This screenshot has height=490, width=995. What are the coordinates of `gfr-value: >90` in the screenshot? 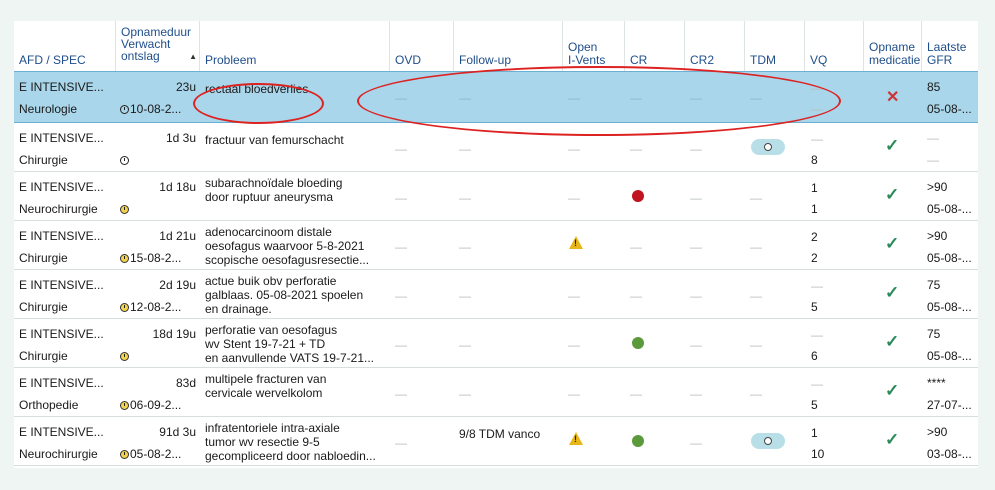 It's located at (937, 236).